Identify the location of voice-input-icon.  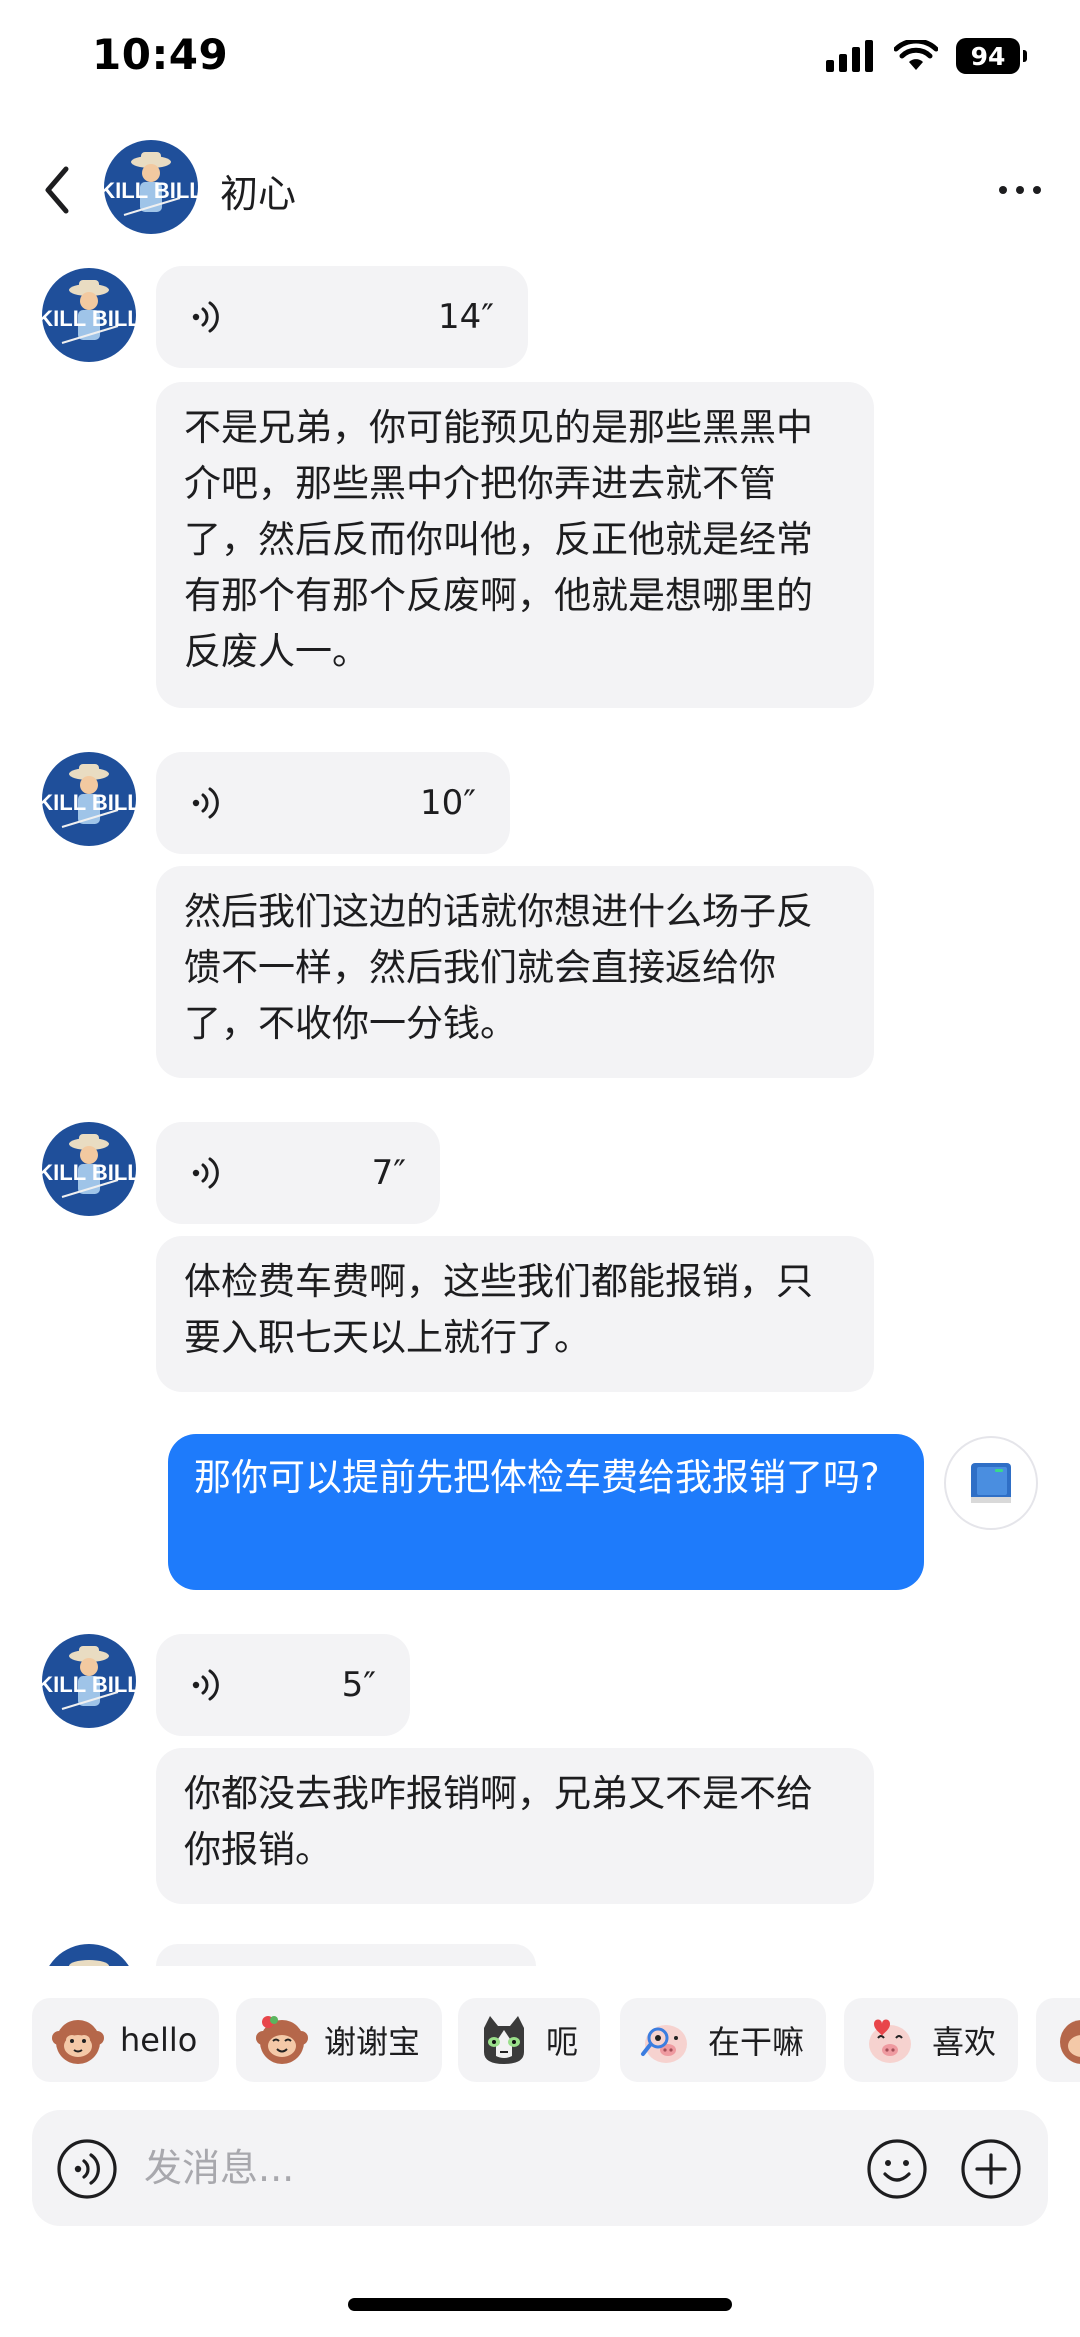
(87, 2169).